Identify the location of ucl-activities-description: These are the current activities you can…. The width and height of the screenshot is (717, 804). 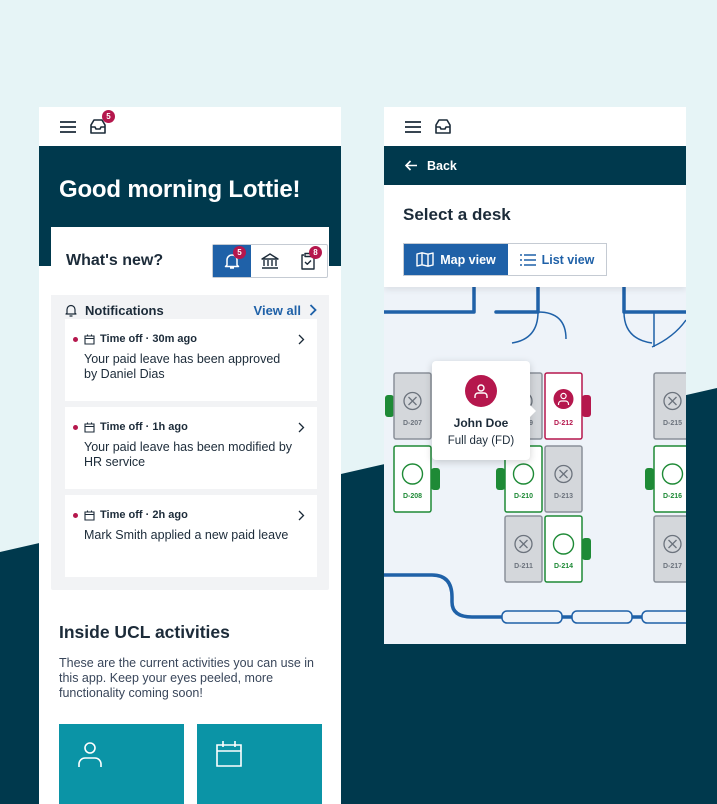
(186, 678).